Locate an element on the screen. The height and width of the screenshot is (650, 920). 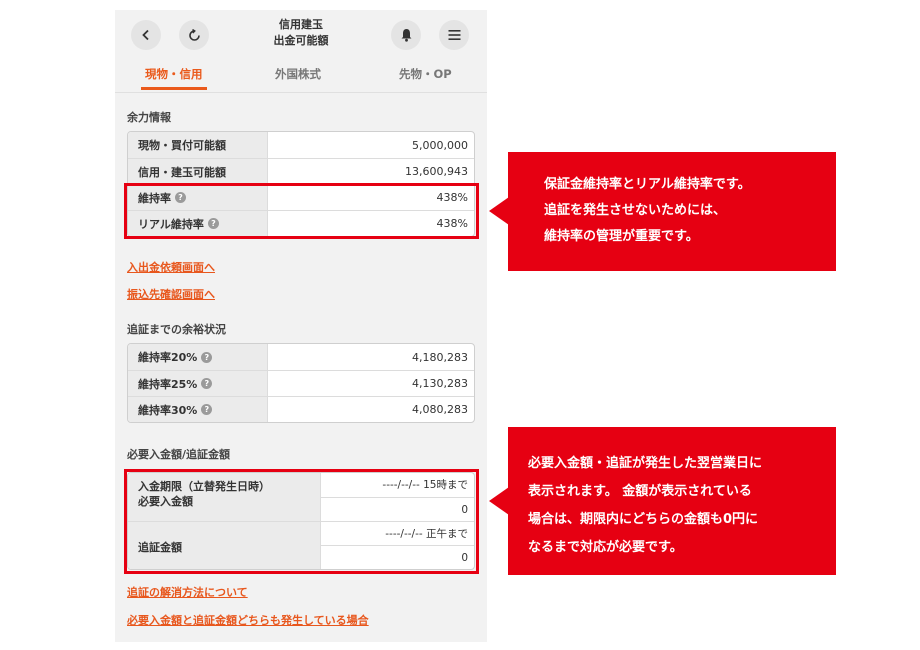
notification-button is located at coordinates (406, 35).